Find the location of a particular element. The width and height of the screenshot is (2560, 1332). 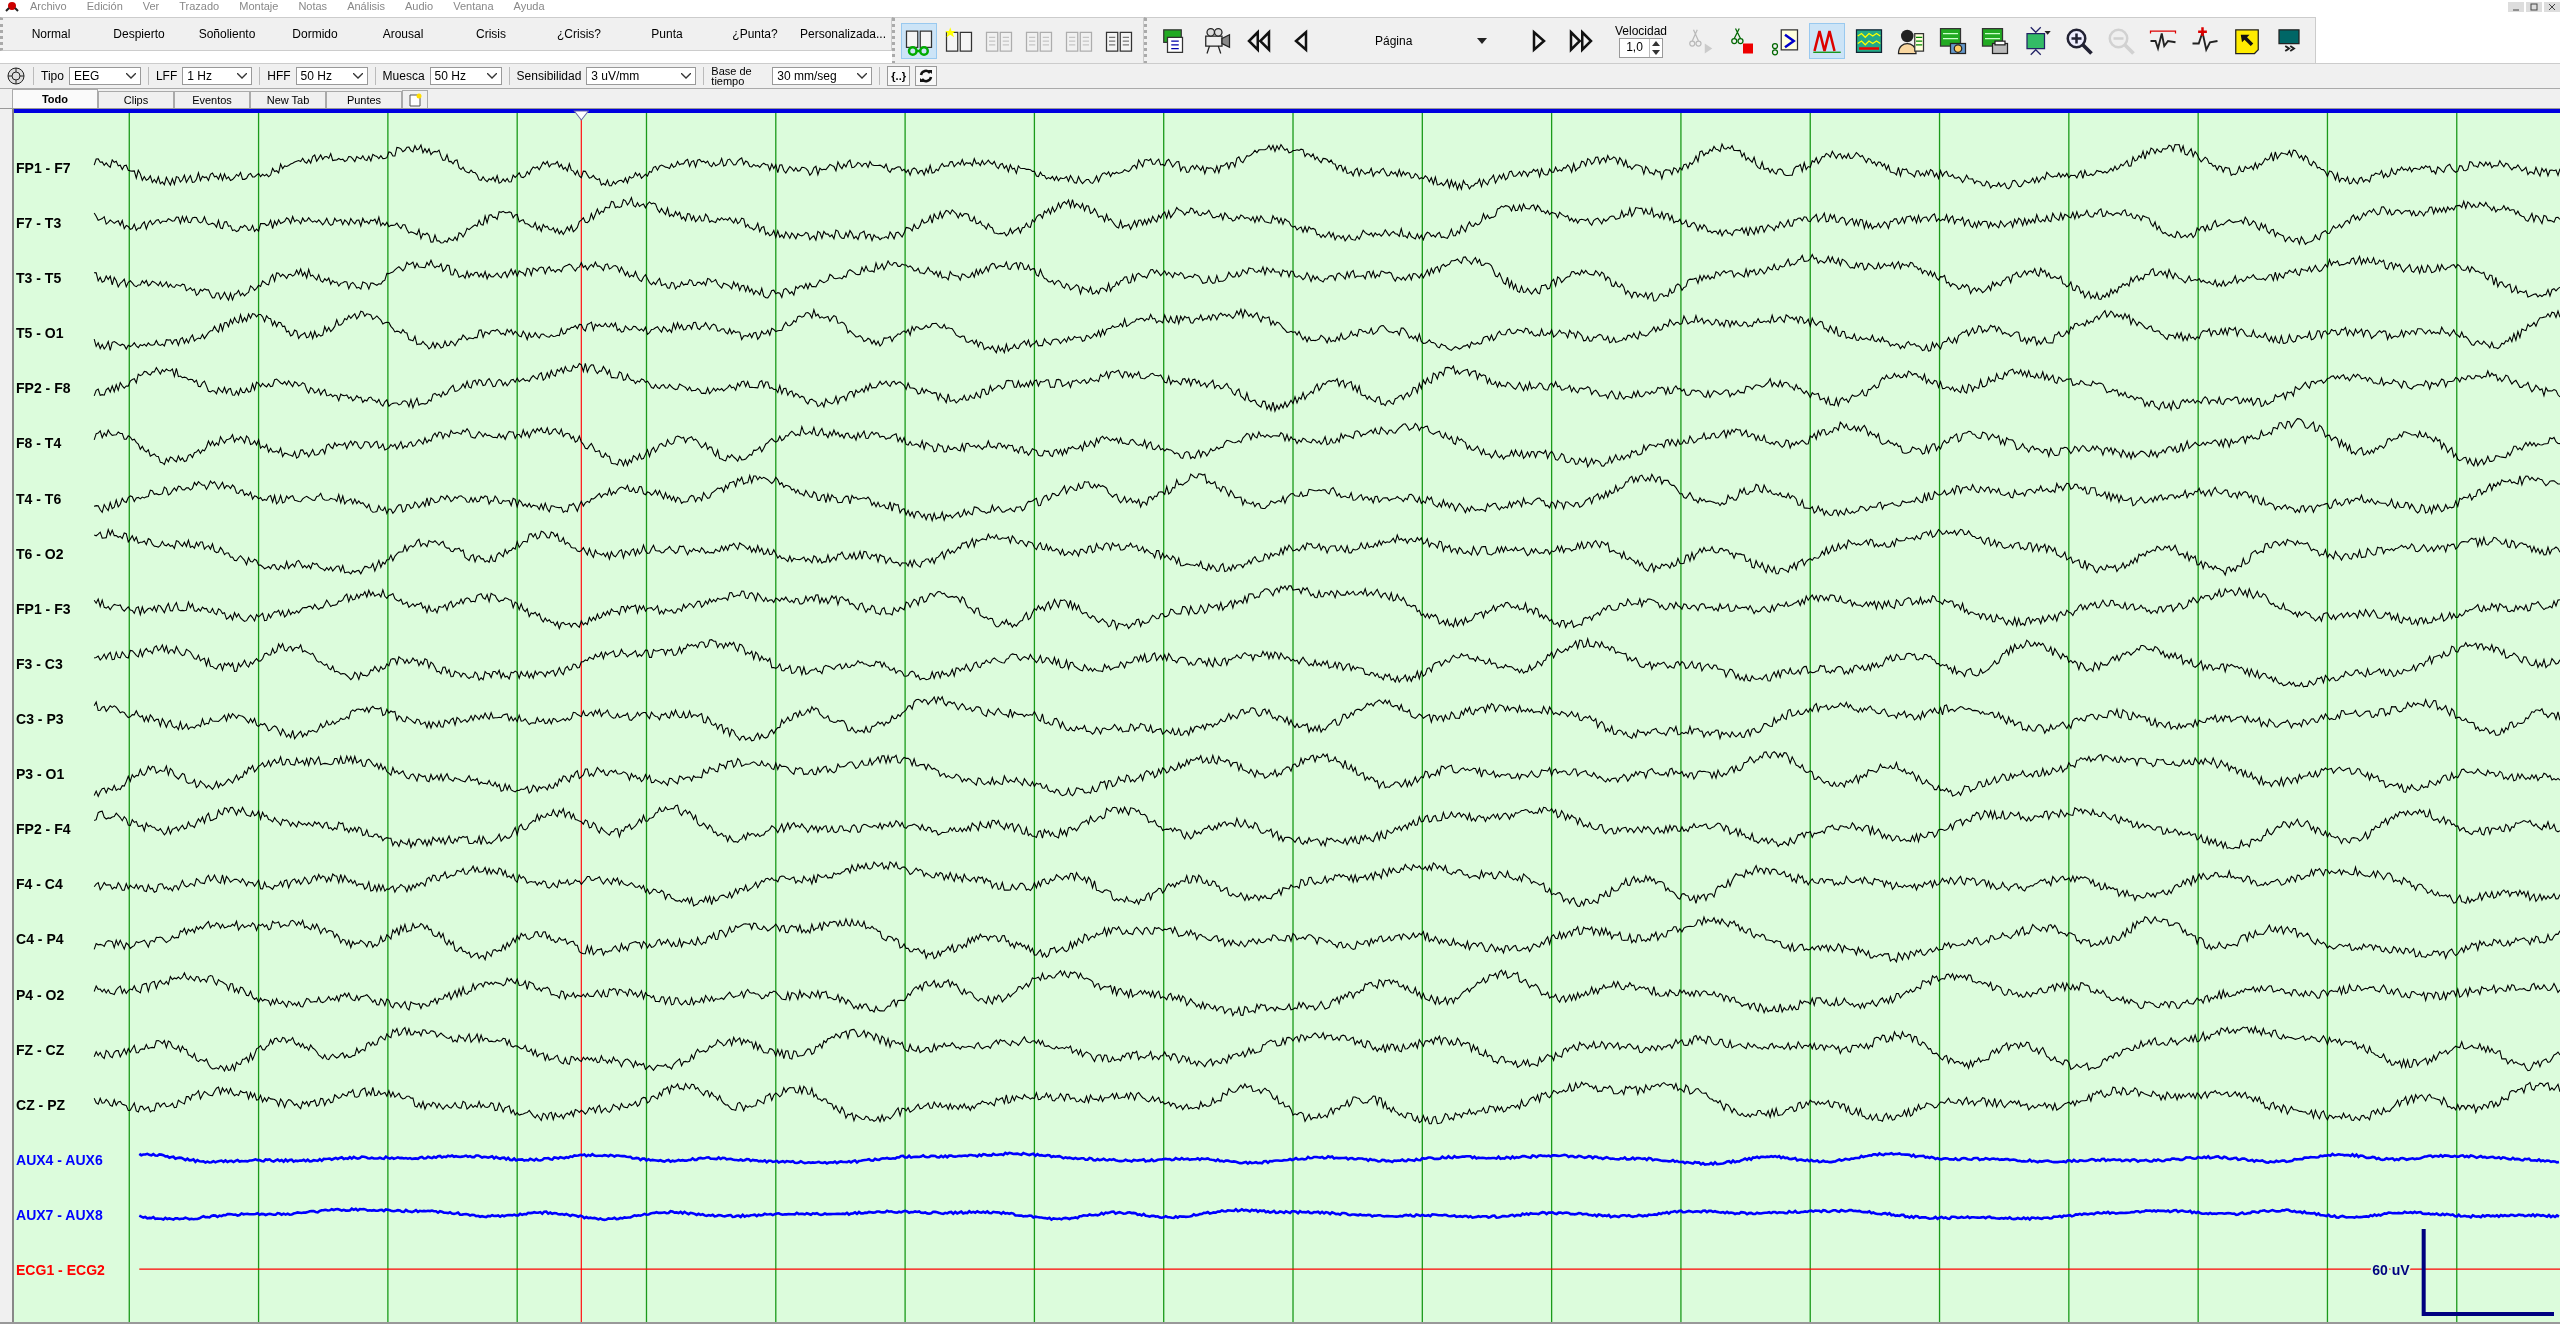

channel-label: F4 - C4 is located at coordinates (39, 884).